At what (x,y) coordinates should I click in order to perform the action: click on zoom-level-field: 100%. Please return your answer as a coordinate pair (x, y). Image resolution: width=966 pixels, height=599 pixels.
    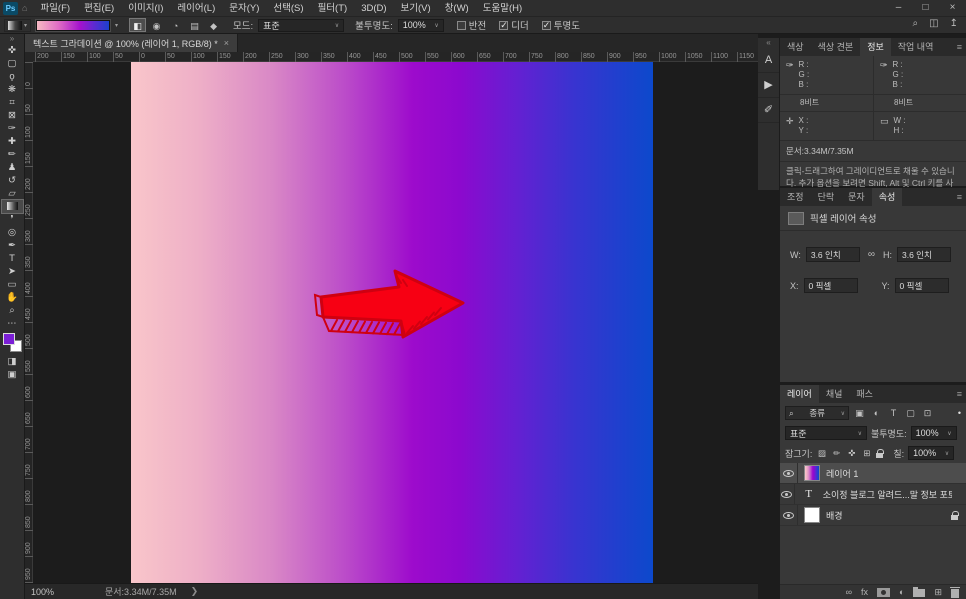
    Looking at the image, I should click on (48, 592).